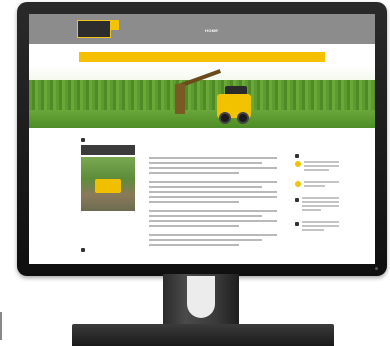 The width and height of the screenshot is (390, 346). What do you see at coordinates (4, 326) in the screenshot?
I see `background-edge-mark` at bounding box center [4, 326].